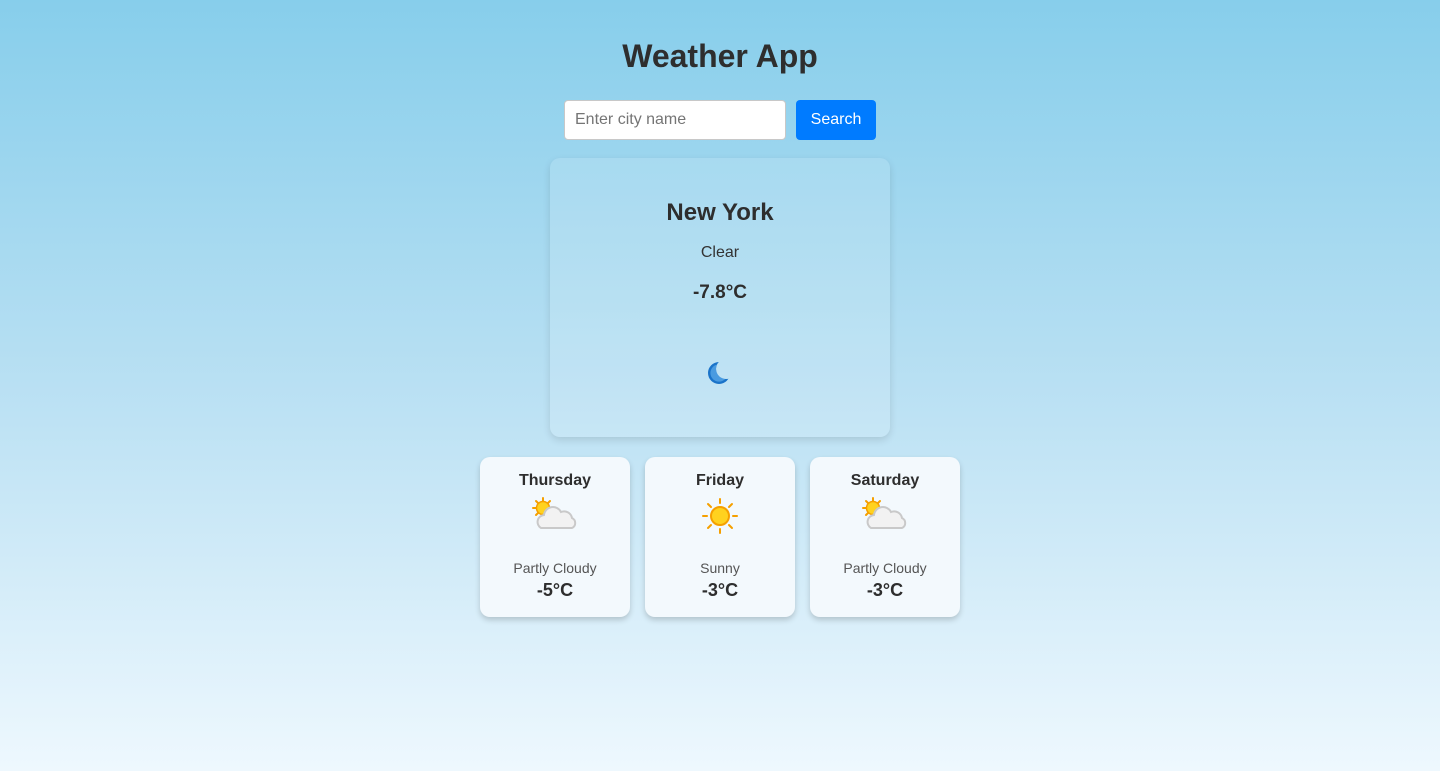 This screenshot has width=1440, height=771. I want to click on forecast-day: Saturday, so click(885, 480).